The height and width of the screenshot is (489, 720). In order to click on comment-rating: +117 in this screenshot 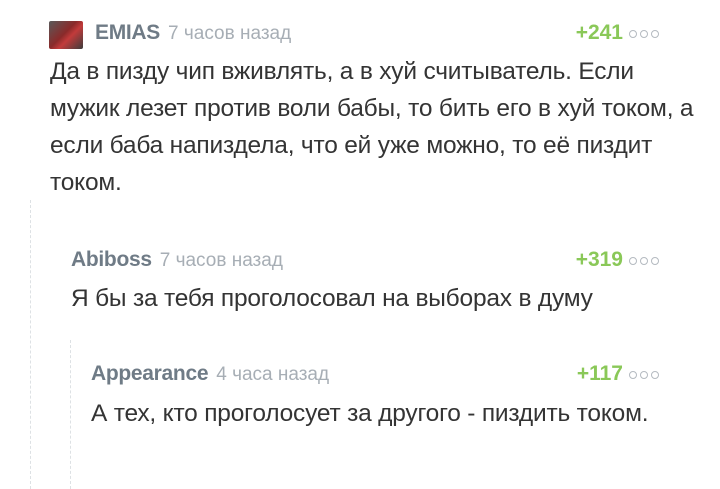, I will do `click(599, 373)`.